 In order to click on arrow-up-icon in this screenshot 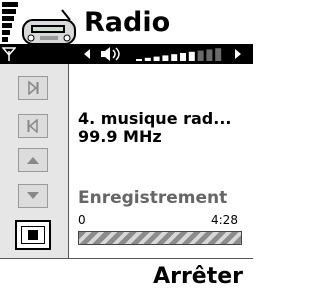, I will do `click(33, 160)`.